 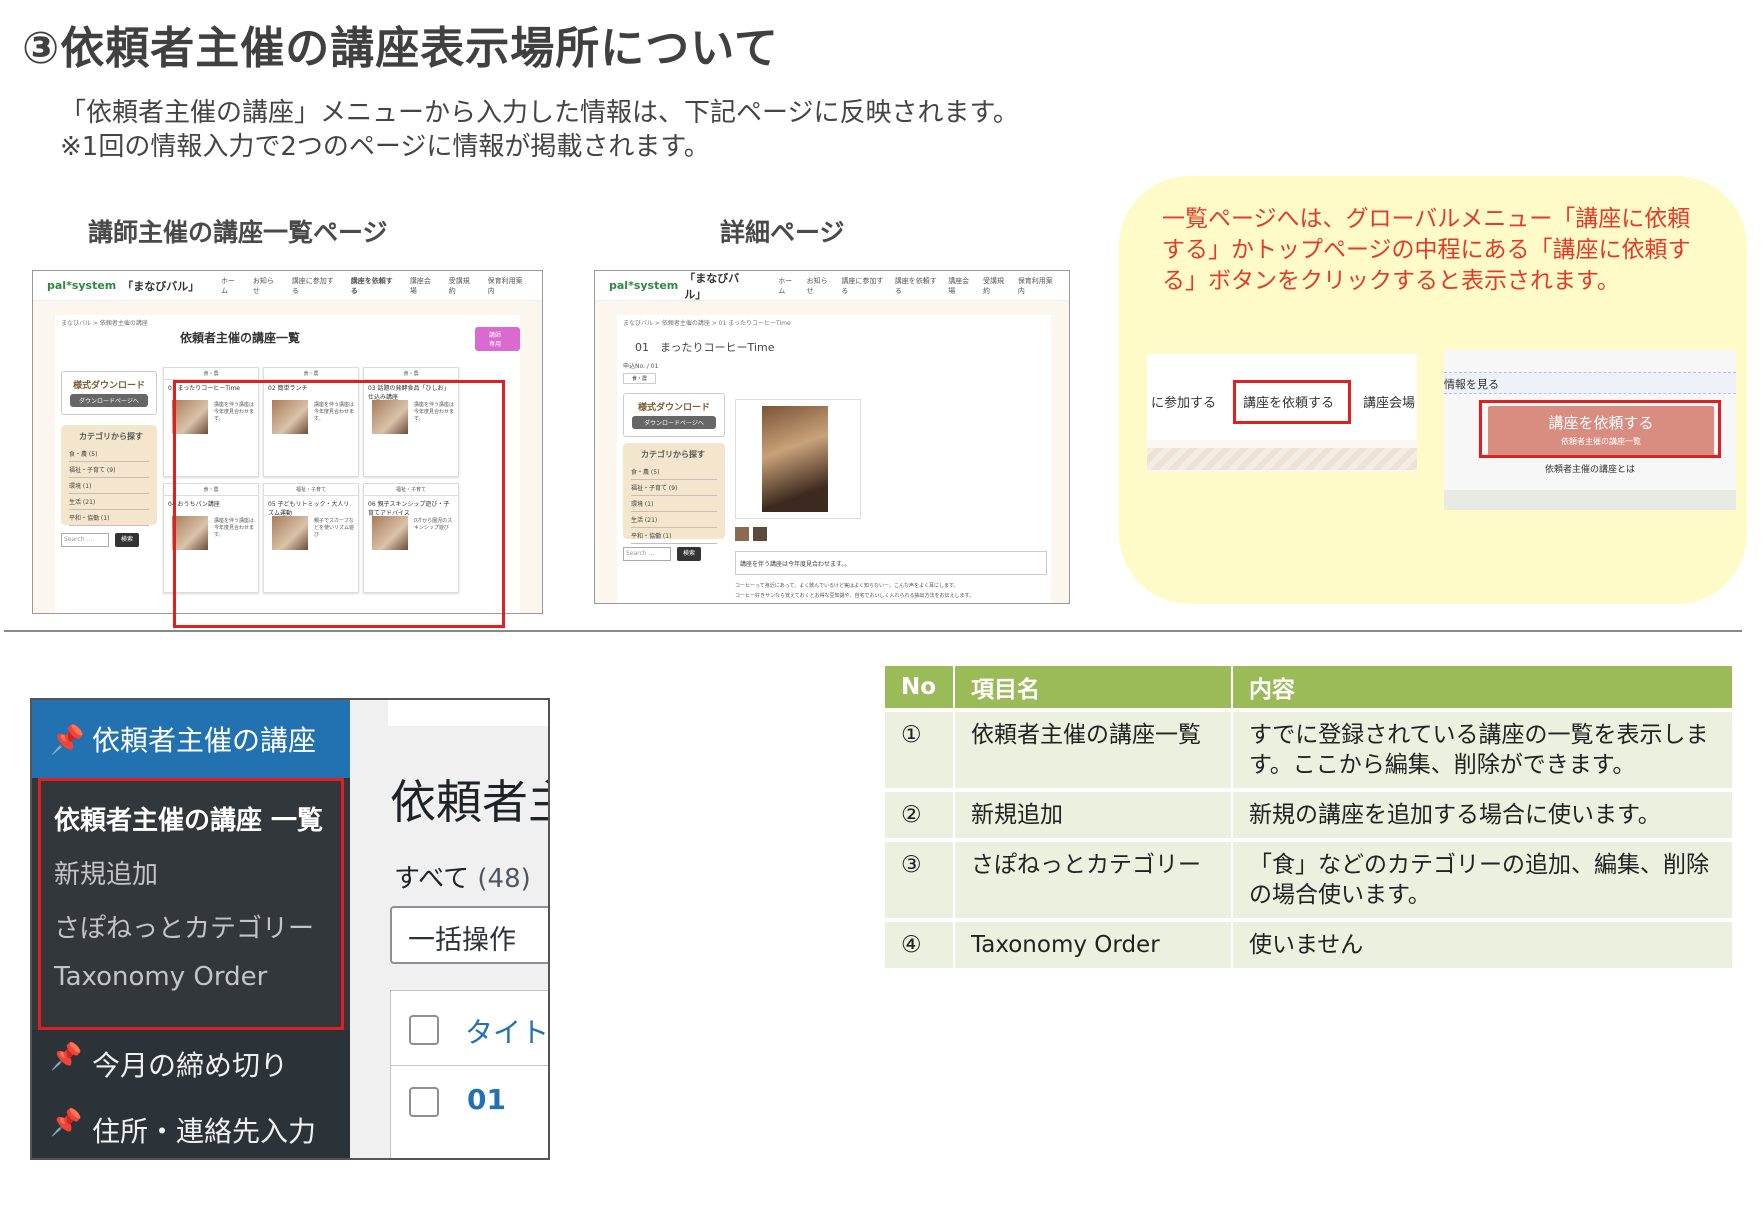 What do you see at coordinates (782, 232) in the screenshot?
I see `detail-page-label: 詳細ページ` at bounding box center [782, 232].